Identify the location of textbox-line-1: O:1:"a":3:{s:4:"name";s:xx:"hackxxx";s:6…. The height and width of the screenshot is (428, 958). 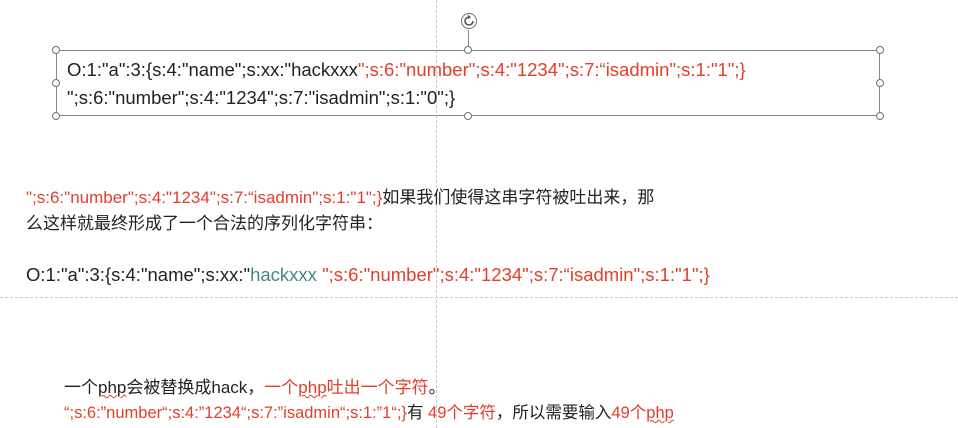
(406, 70).